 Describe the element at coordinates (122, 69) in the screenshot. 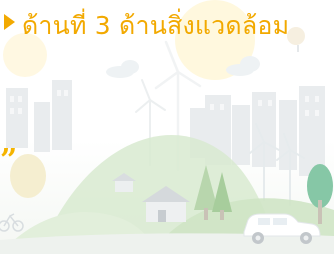

I see `cloud-icon` at that location.